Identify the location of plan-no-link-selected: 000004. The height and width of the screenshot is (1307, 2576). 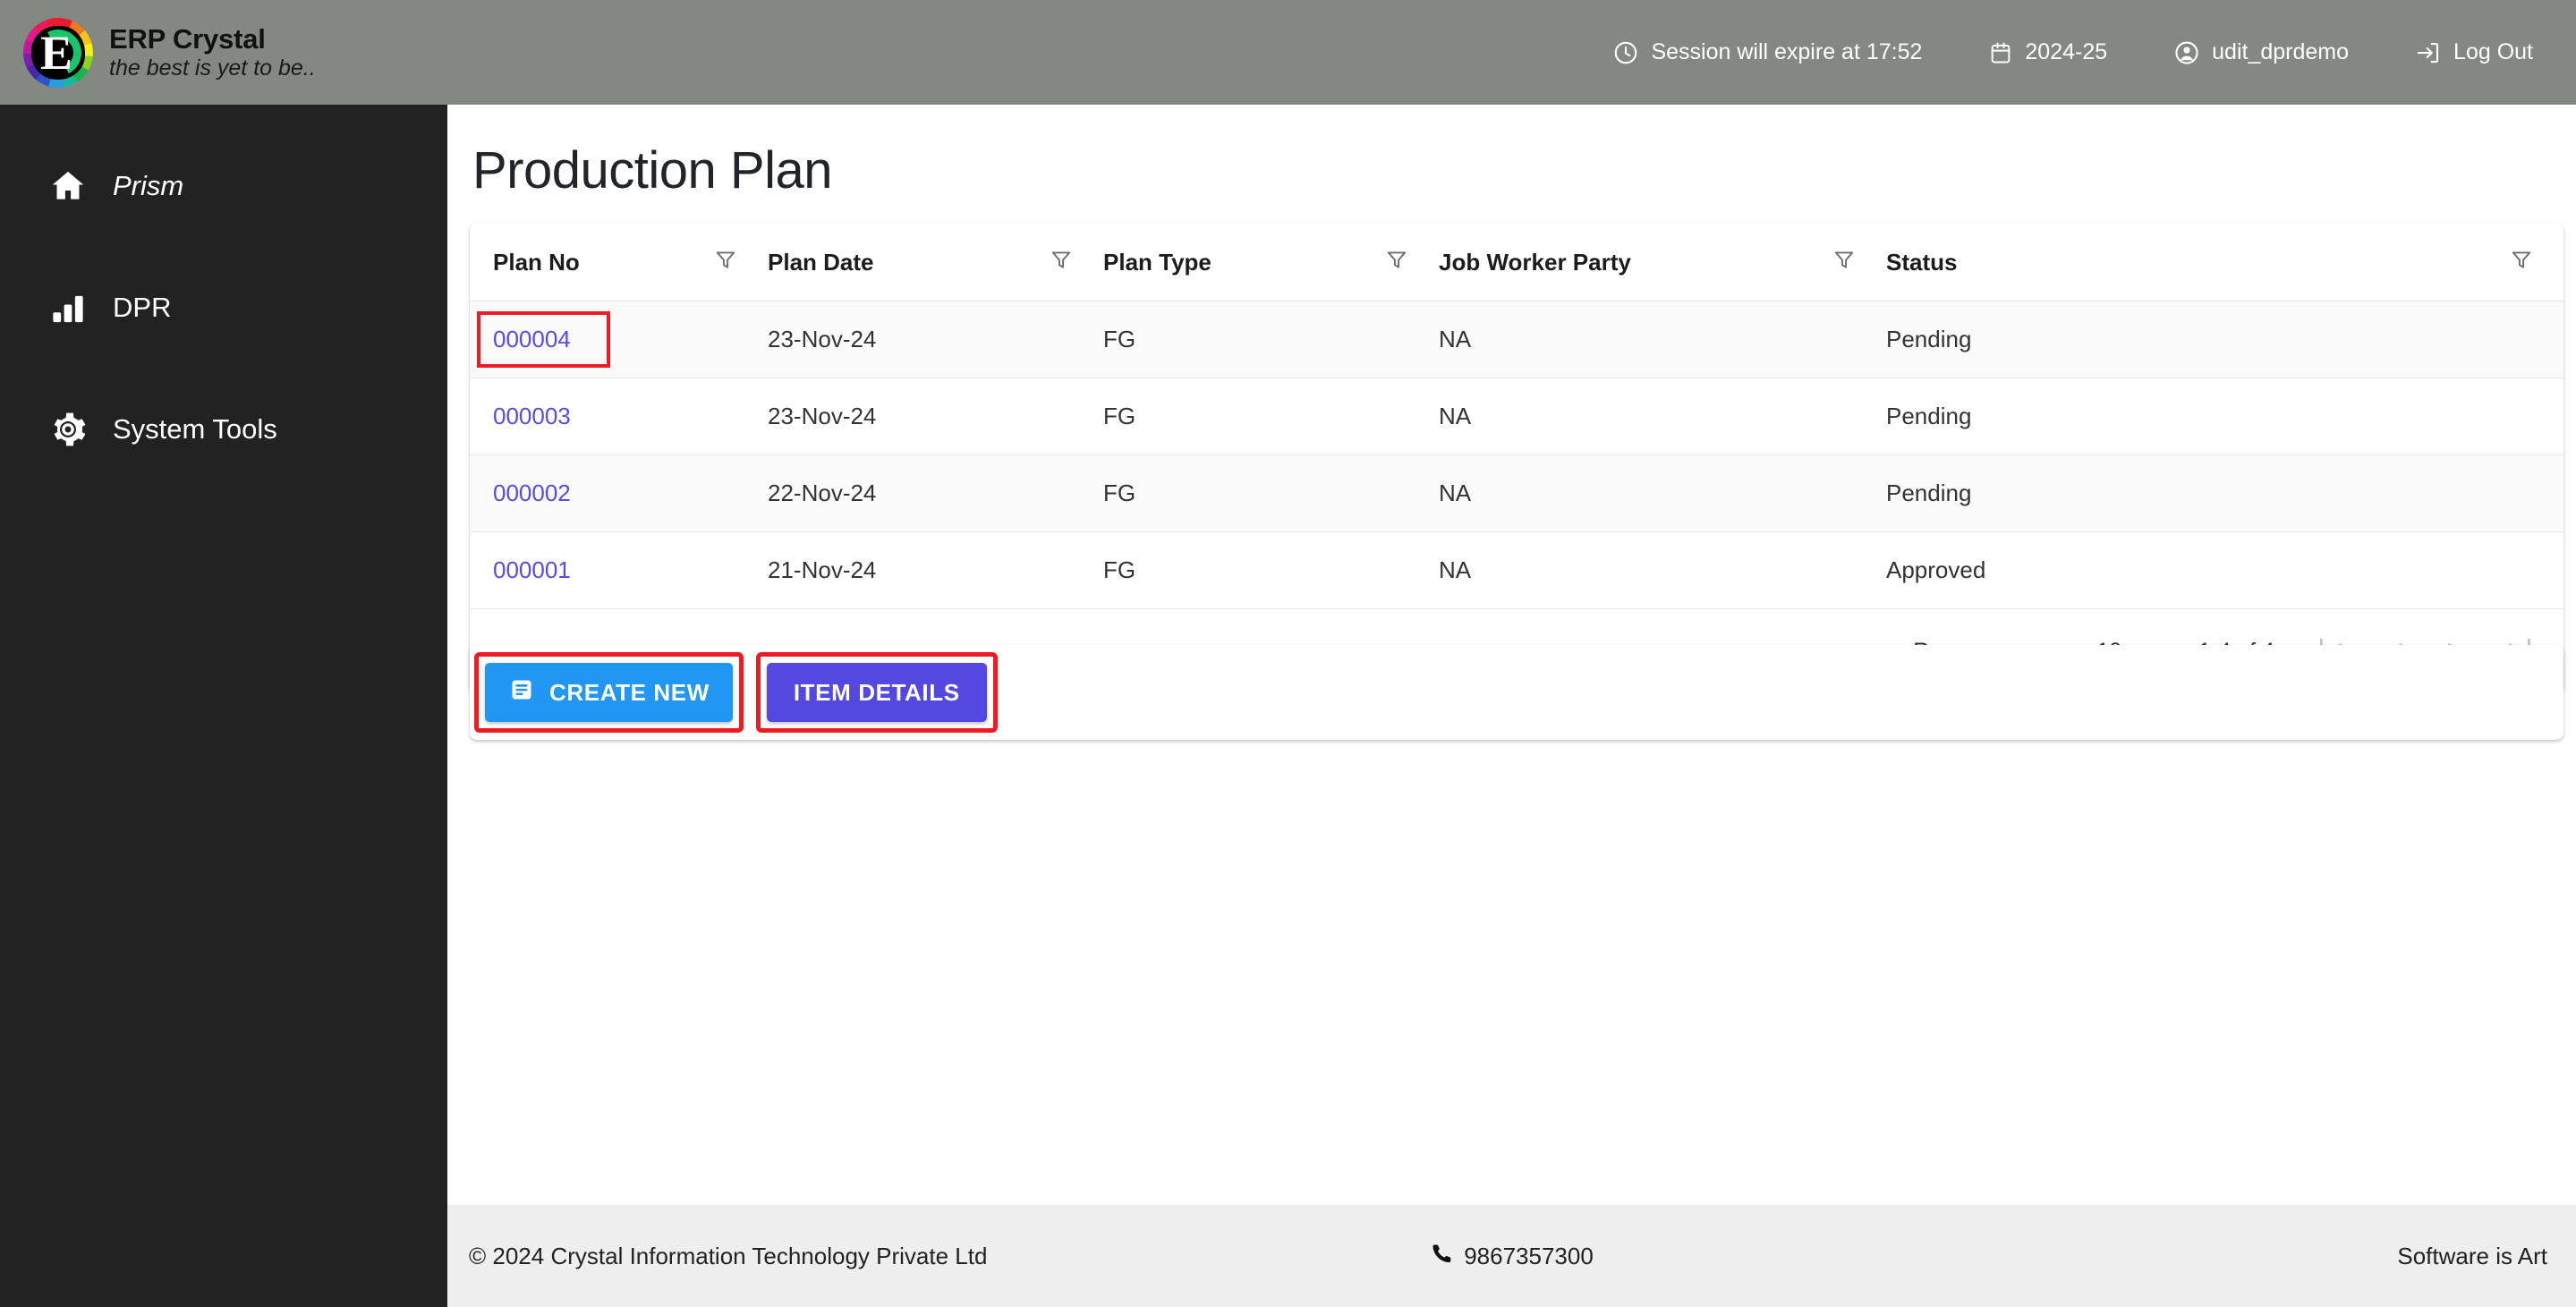
(543, 339).